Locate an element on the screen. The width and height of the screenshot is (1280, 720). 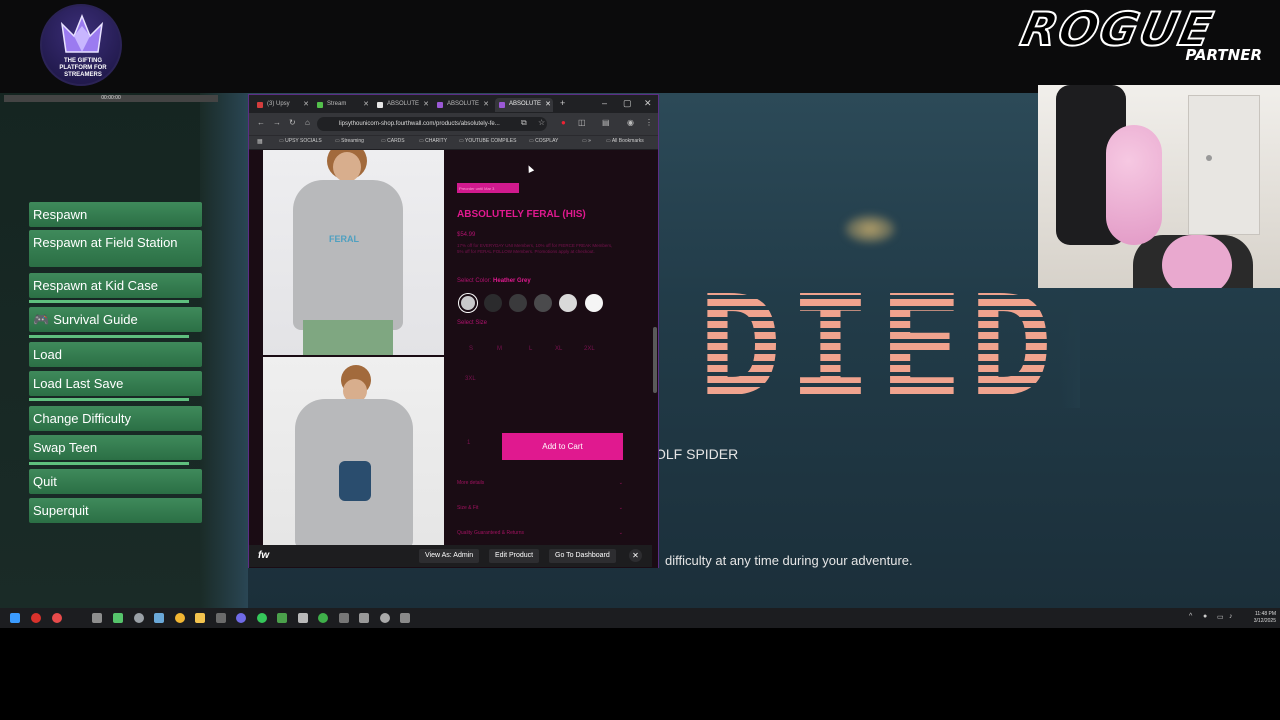
bookmark-upsy-socials: UPSY SOCIALS is located at coordinates (300, 141).